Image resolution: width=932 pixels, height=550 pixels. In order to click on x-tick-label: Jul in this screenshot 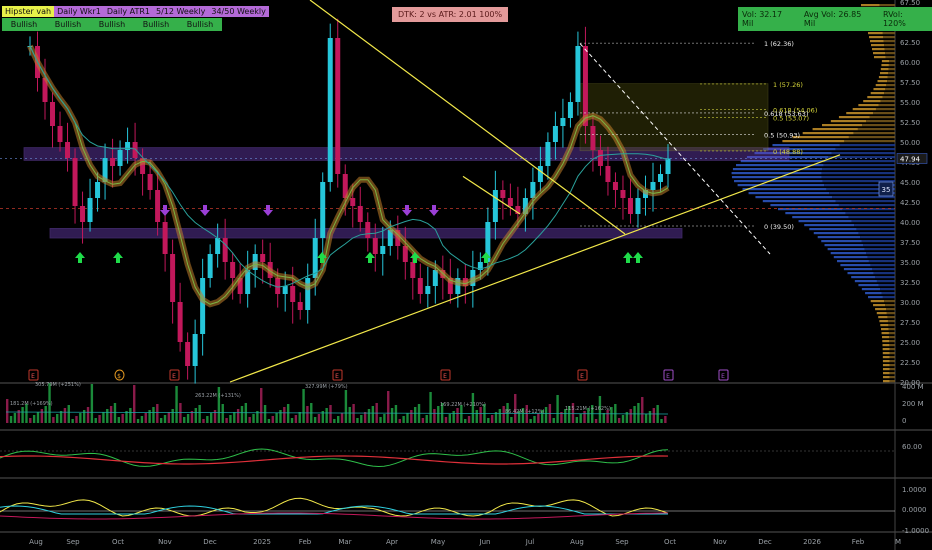, I will do `click(530, 542)`.